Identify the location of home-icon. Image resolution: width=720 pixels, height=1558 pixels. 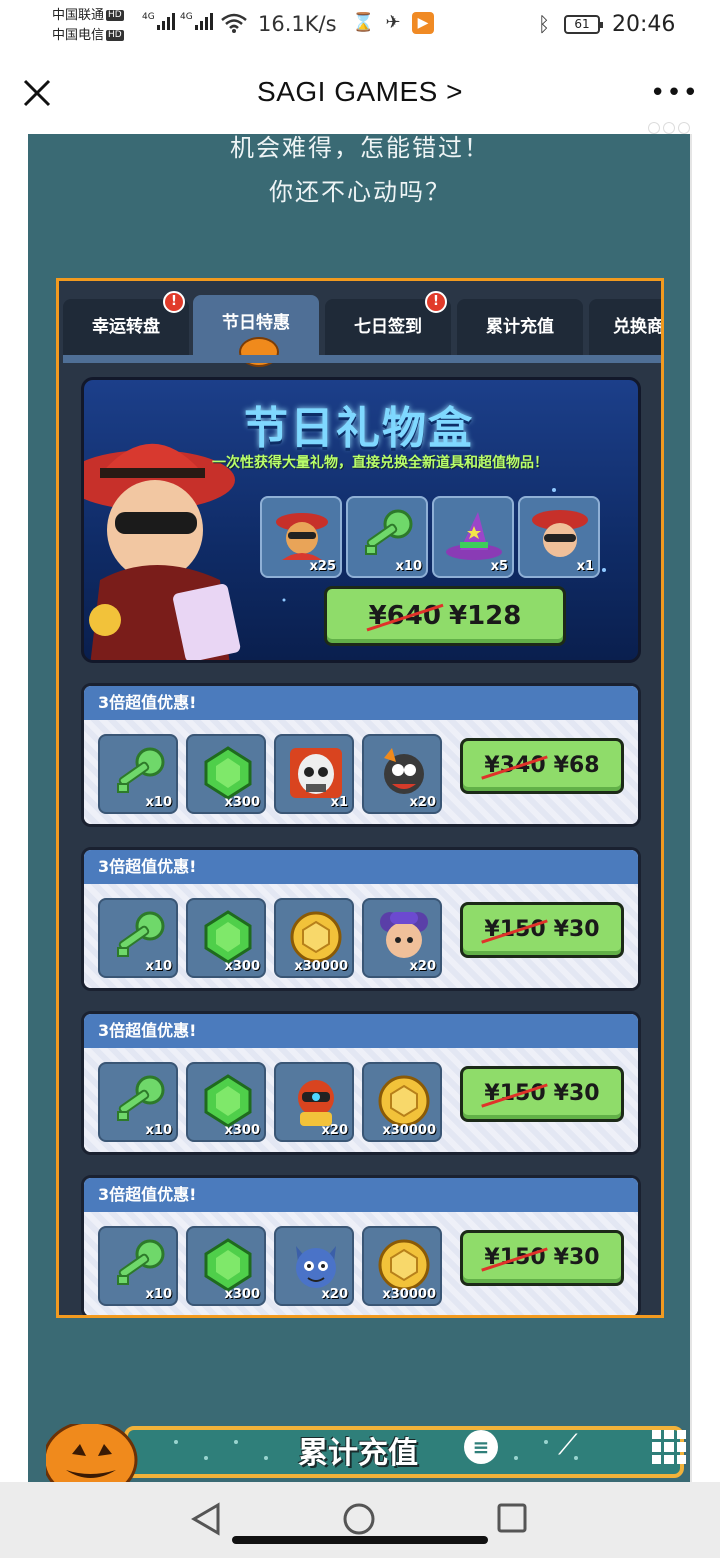
(359, 1519).